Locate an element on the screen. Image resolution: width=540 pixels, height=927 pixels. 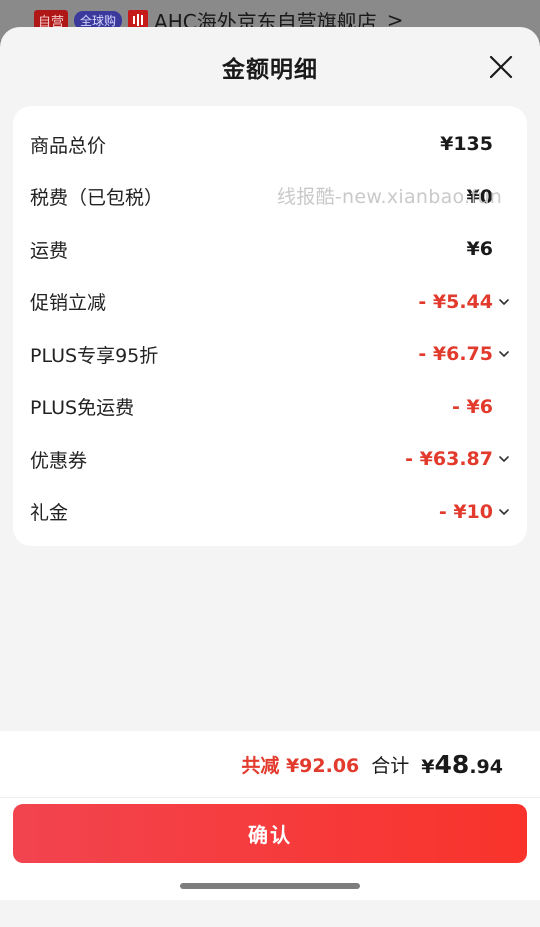
row-value-group: - ¥63.87 is located at coordinates (458, 459).